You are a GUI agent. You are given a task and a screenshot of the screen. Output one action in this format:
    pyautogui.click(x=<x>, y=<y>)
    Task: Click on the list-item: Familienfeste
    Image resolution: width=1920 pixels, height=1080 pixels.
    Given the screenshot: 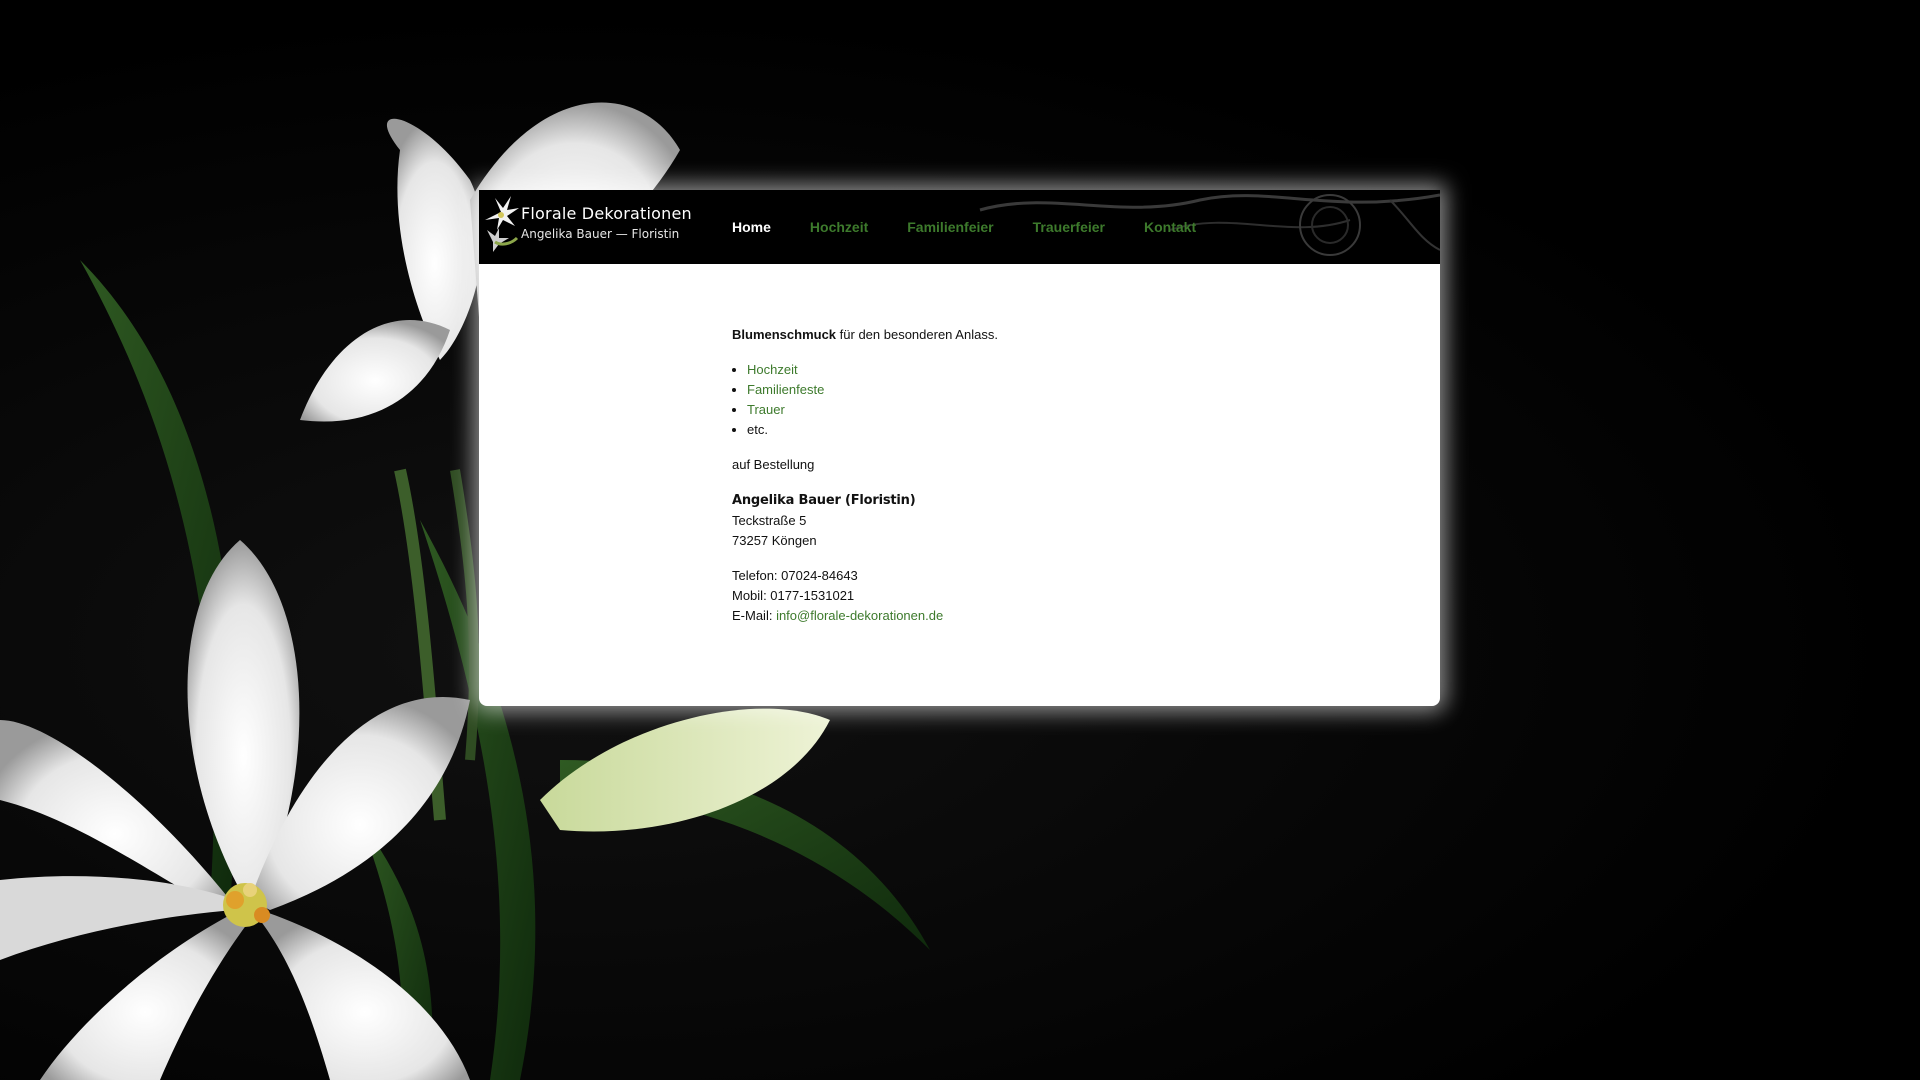 What is the action you would take?
    pyautogui.click(x=1039, y=390)
    